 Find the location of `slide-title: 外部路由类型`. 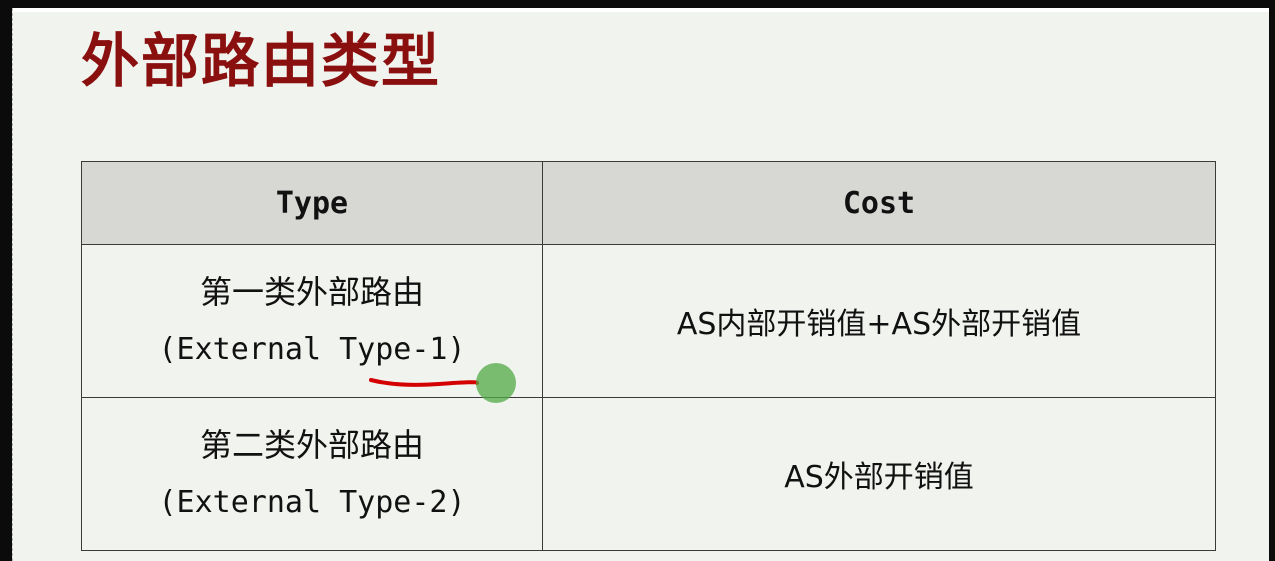

slide-title: 外部路由类型 is located at coordinates (261, 61).